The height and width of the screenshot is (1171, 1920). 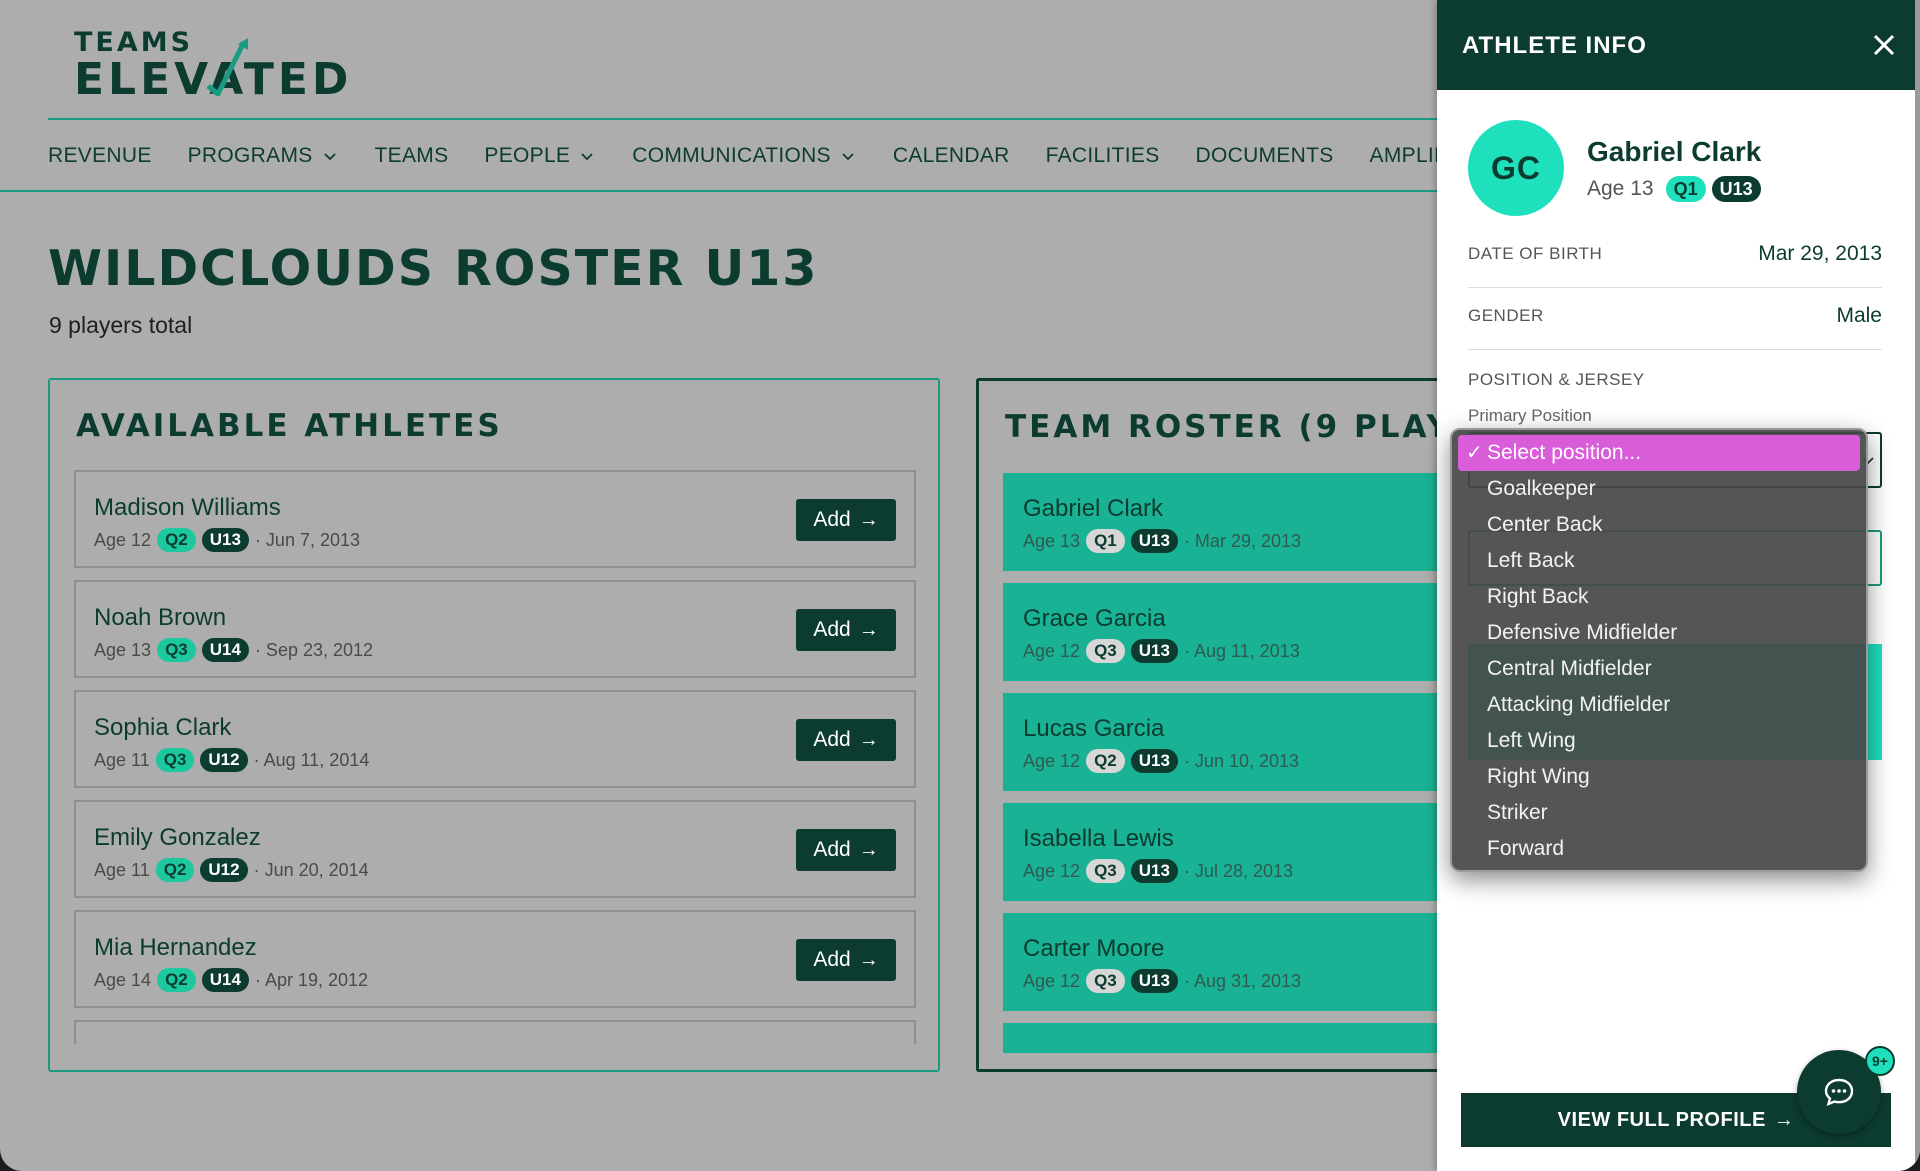 What do you see at coordinates (311, 759) in the screenshot?
I see `birth-date: · Aug 11, 2014` at bounding box center [311, 759].